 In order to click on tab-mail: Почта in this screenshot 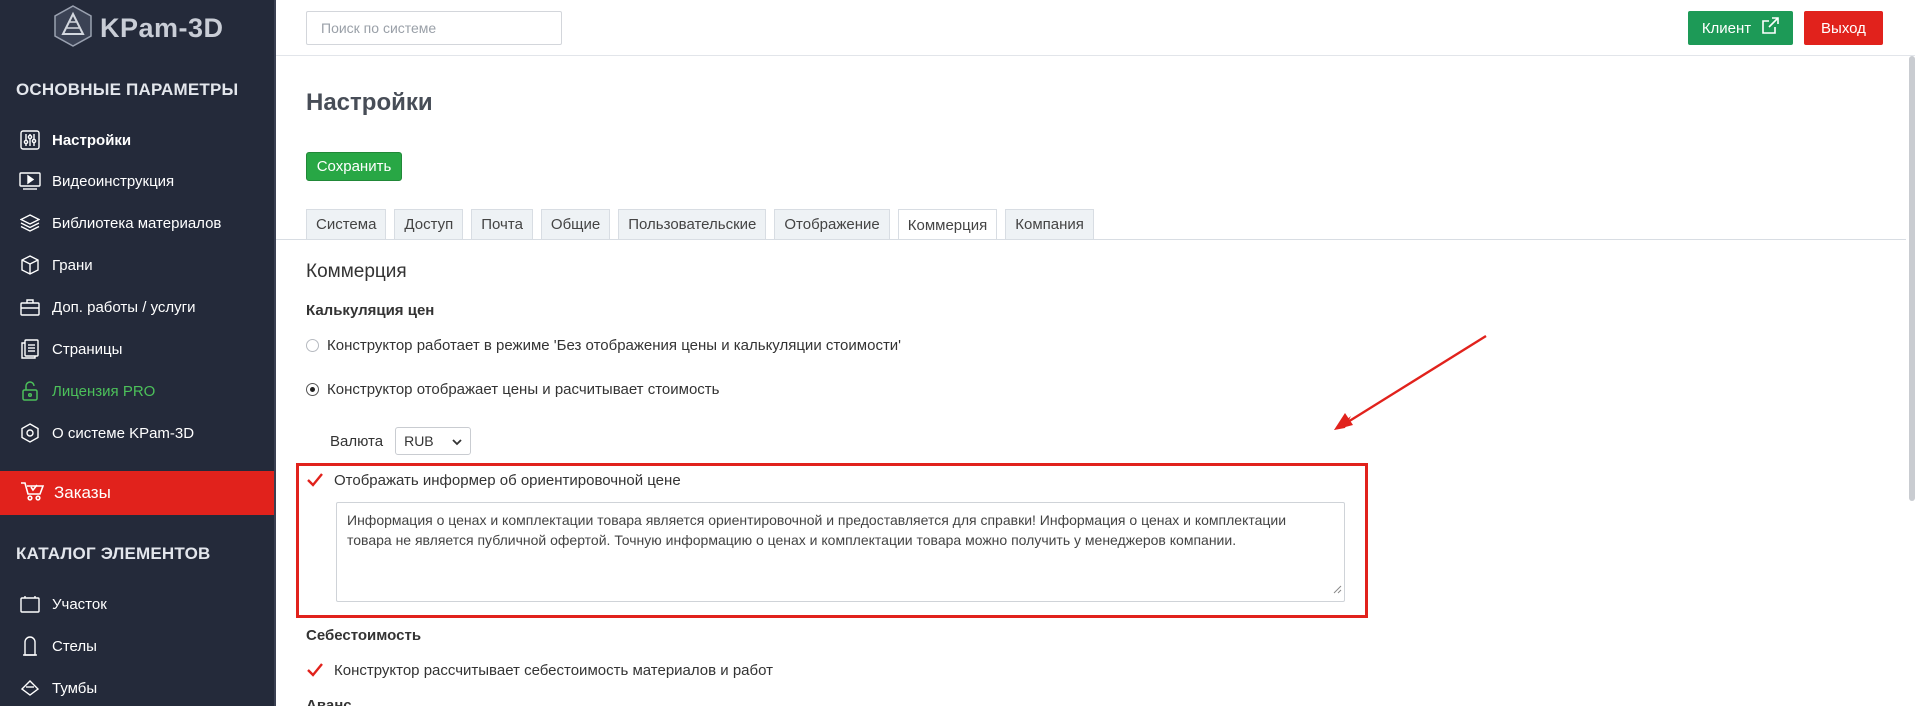, I will do `click(502, 224)`.